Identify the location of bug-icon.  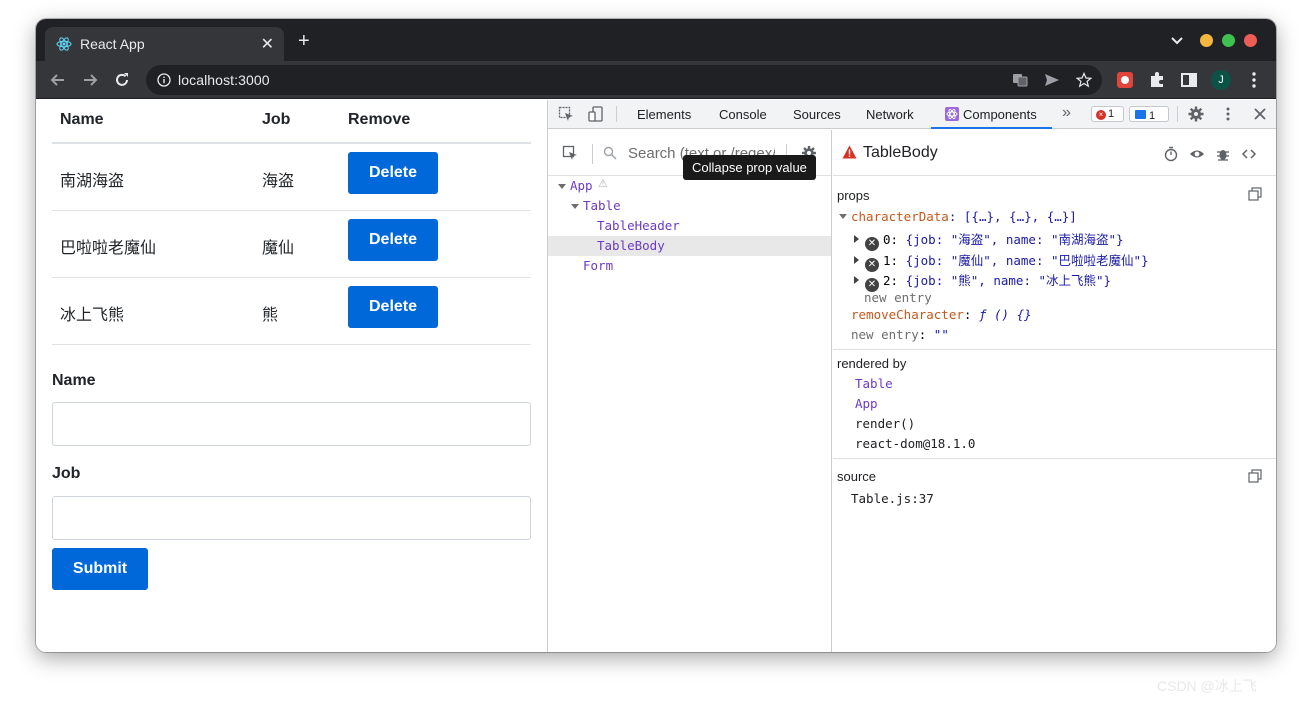
(1223, 154).